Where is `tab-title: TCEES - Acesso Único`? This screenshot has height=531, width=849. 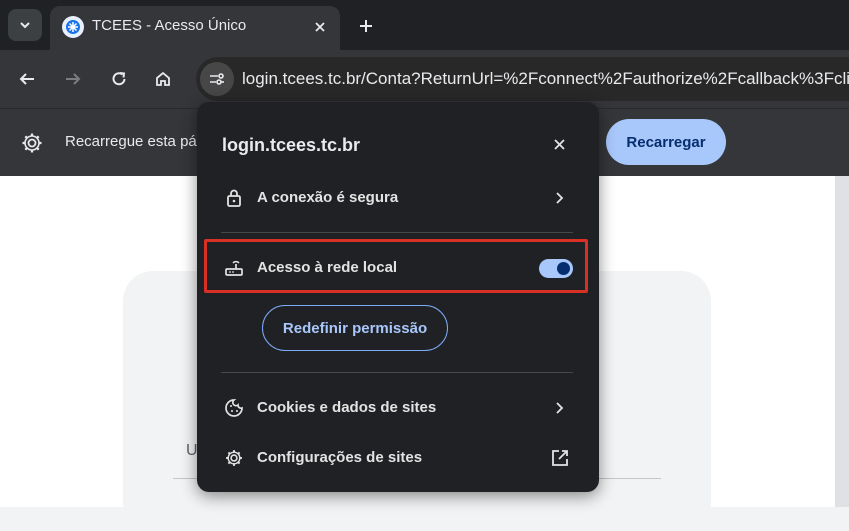
tab-title: TCEES - Acesso Único is located at coordinates (169, 25).